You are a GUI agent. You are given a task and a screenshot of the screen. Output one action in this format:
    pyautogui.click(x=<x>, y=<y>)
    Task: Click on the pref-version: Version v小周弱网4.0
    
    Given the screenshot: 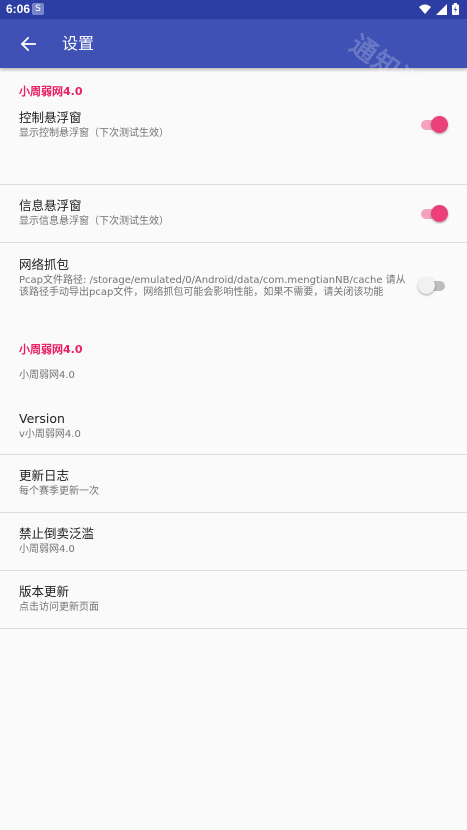 What is the action you would take?
    pyautogui.click(x=233, y=427)
    